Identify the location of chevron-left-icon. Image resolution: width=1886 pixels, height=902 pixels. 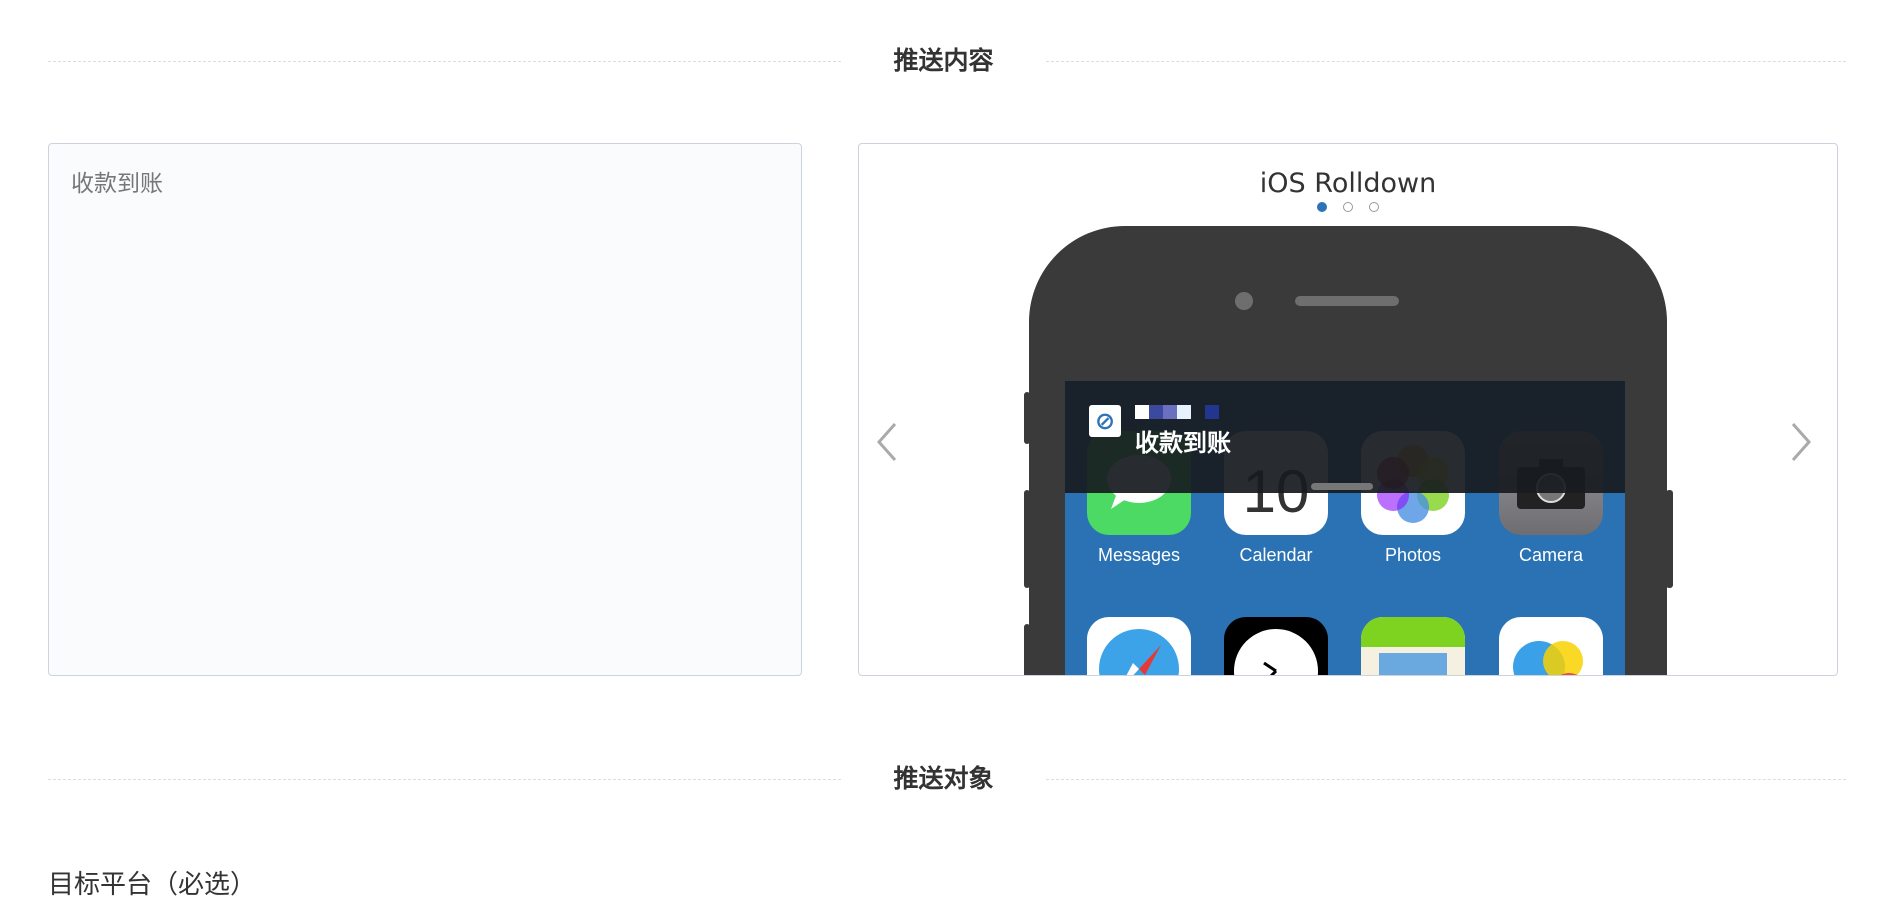
(886, 442).